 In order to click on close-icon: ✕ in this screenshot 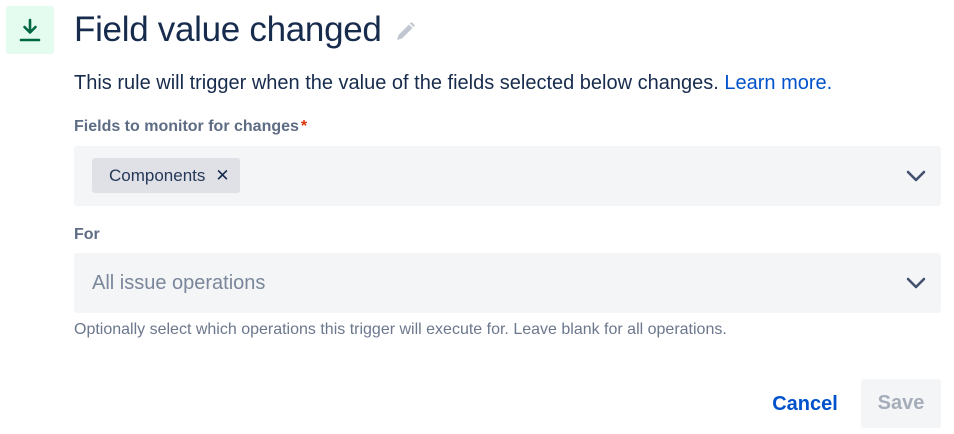, I will do `click(222, 175)`.